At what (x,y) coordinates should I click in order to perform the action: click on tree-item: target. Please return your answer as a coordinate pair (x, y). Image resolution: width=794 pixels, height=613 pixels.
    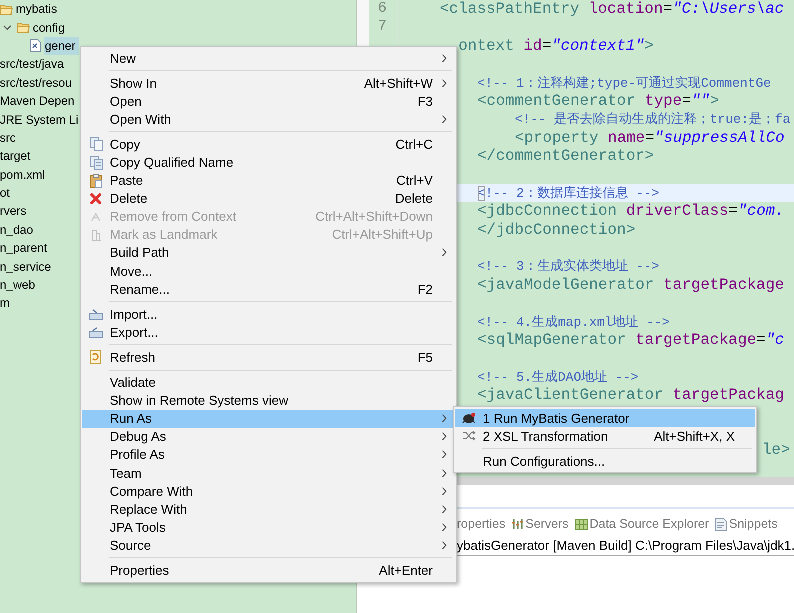
    Looking at the image, I should click on (15, 156).